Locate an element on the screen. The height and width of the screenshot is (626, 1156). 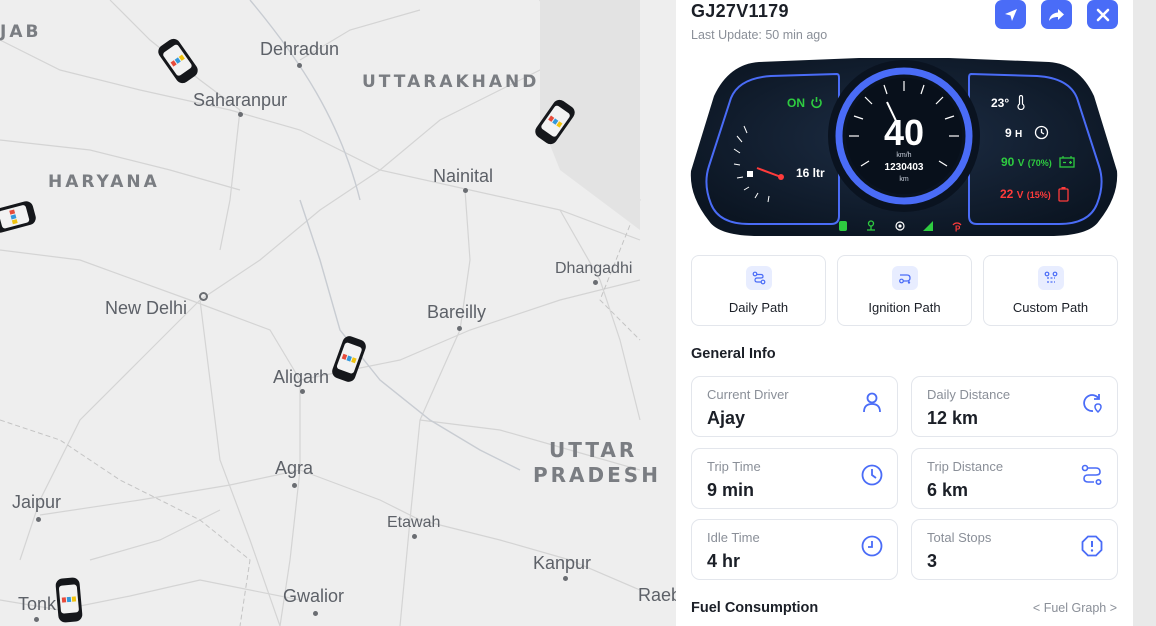
state-label-punjab: JAB is located at coordinates (21, 32).